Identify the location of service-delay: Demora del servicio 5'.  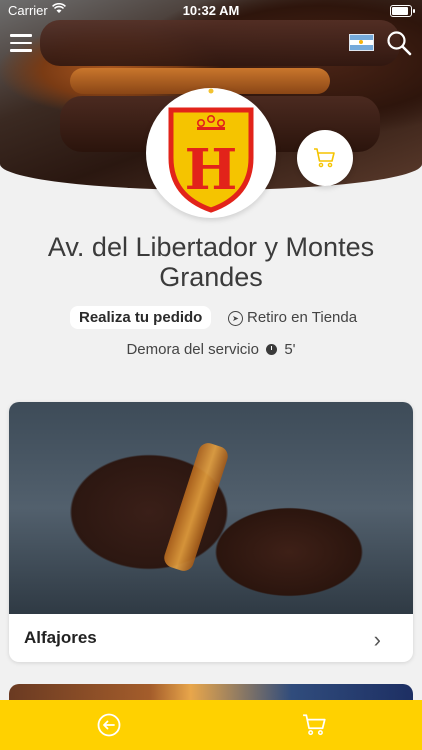
(211, 349).